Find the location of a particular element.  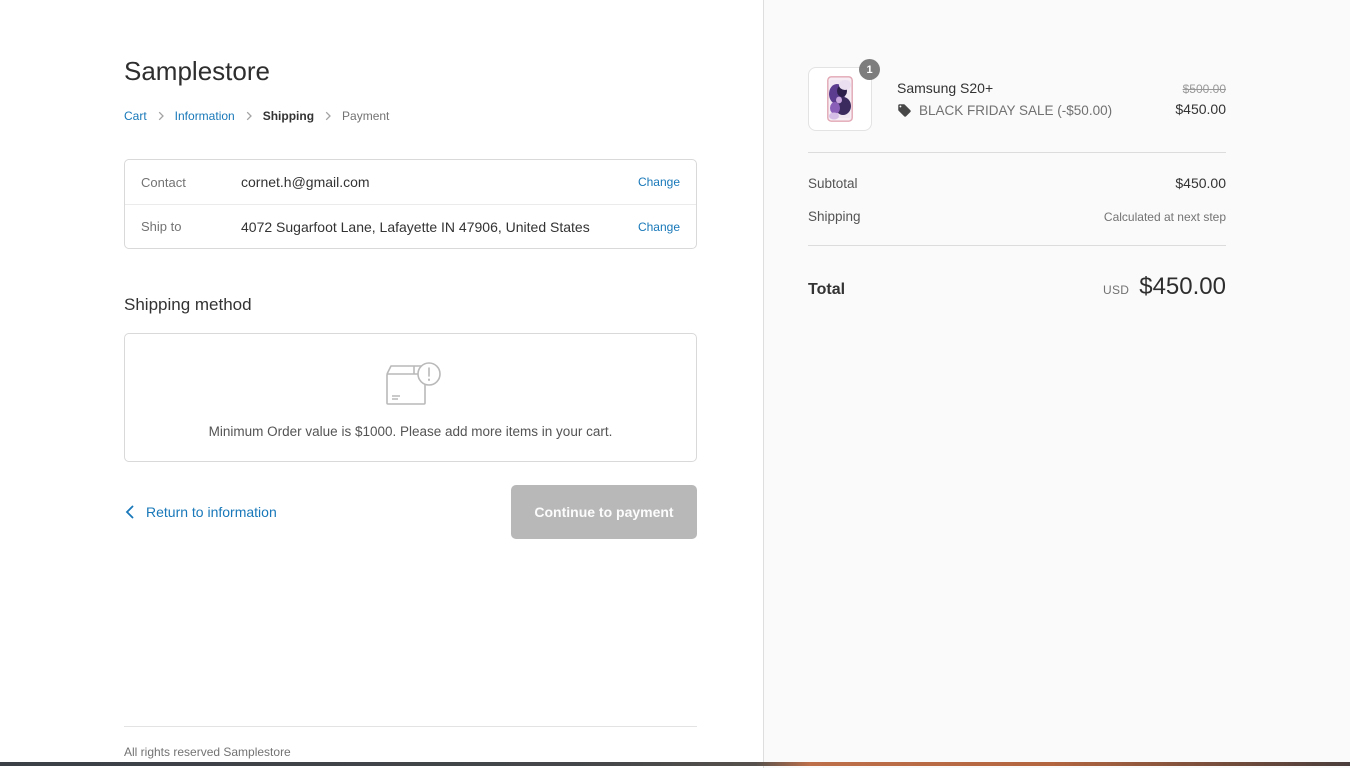

contact-label: Contact is located at coordinates (163, 182).